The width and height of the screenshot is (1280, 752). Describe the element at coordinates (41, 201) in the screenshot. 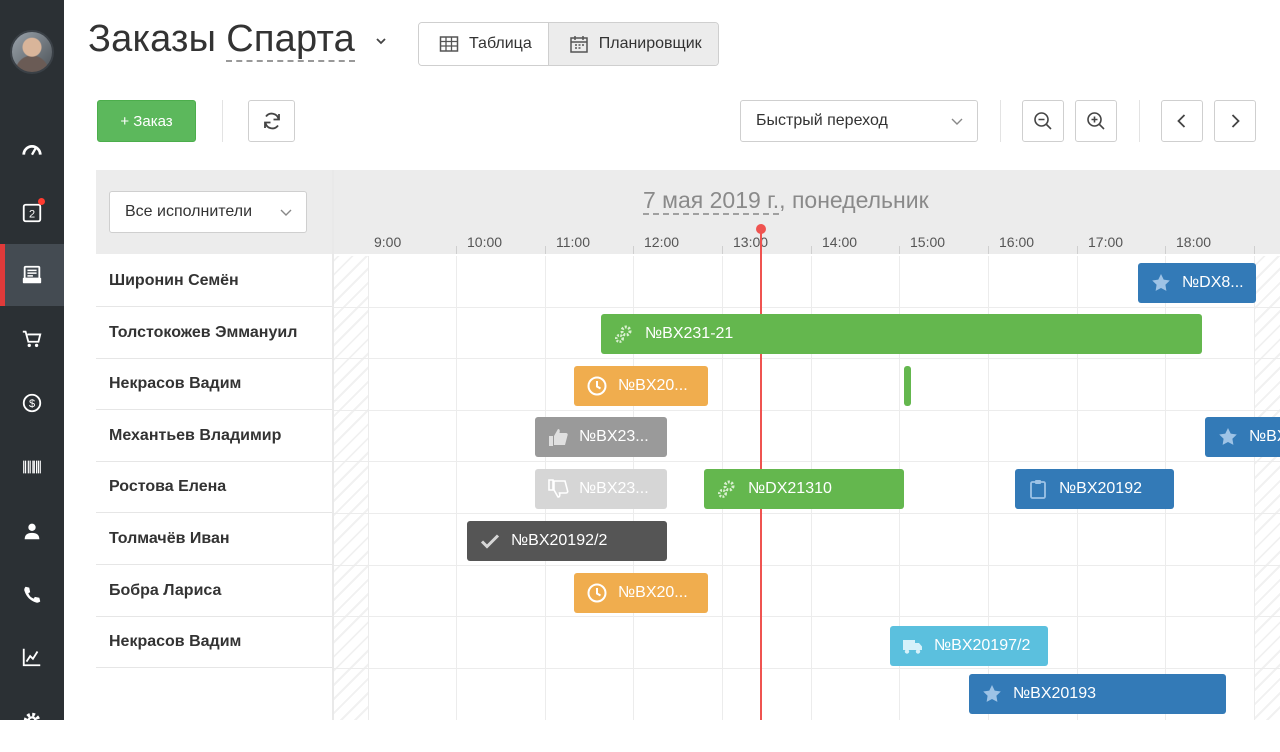

I see `notification-dot` at that location.